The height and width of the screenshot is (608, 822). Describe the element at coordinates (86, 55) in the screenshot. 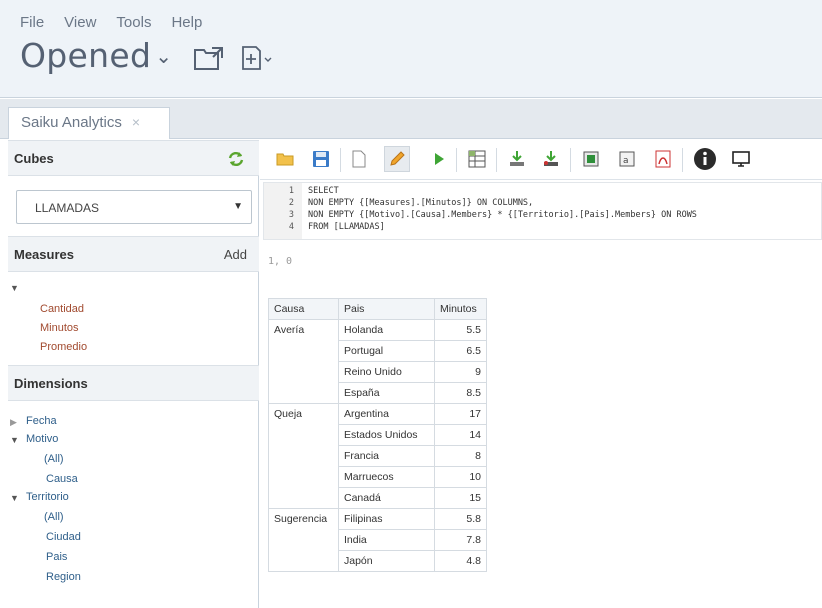

I see `opened-label: Opened` at that location.